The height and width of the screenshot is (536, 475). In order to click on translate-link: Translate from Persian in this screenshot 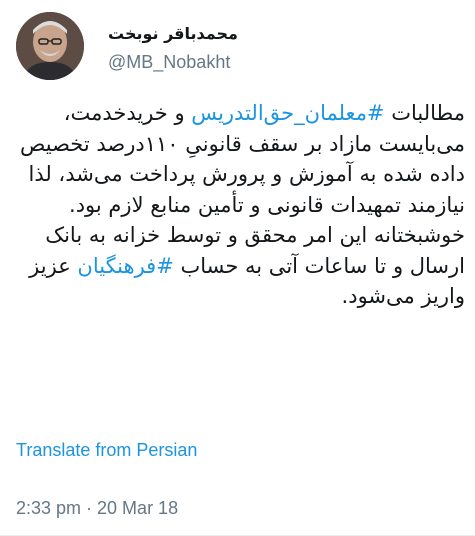, I will do `click(106, 450)`.